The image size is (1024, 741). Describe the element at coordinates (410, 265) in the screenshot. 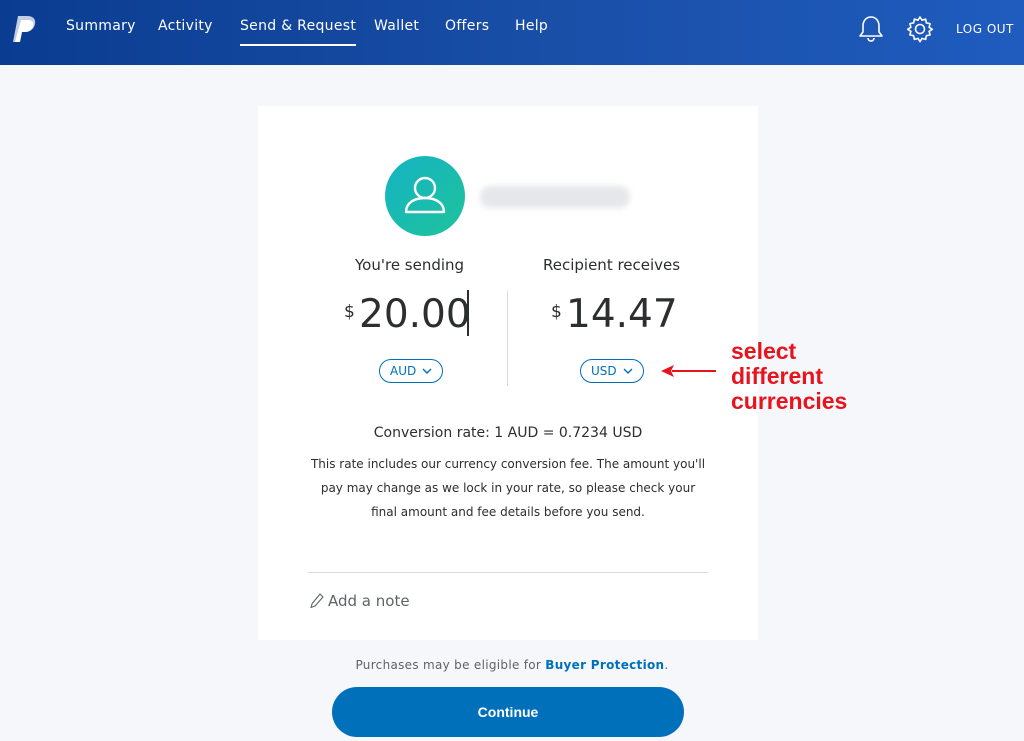

I see `sending-label: You're sending` at that location.